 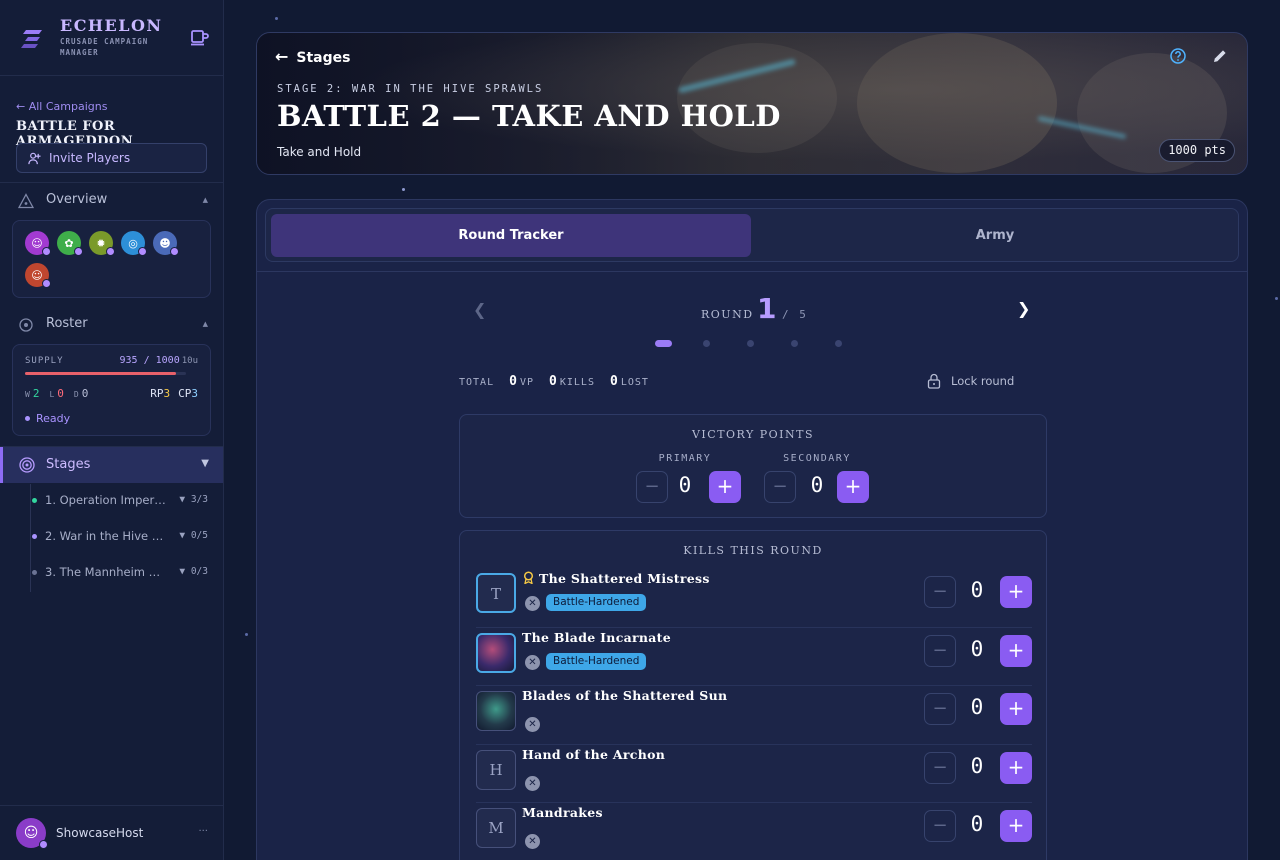 What do you see at coordinates (725, 487) in the screenshot?
I see `primary-increment-button: +` at bounding box center [725, 487].